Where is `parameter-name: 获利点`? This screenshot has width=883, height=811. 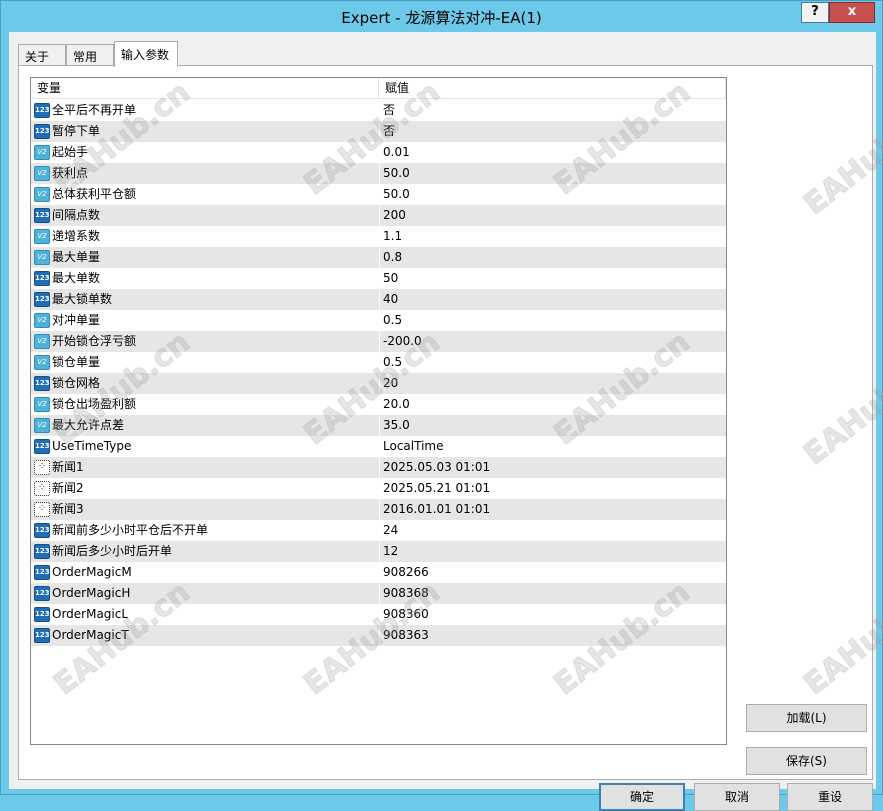 parameter-name: 获利点 is located at coordinates (70, 173).